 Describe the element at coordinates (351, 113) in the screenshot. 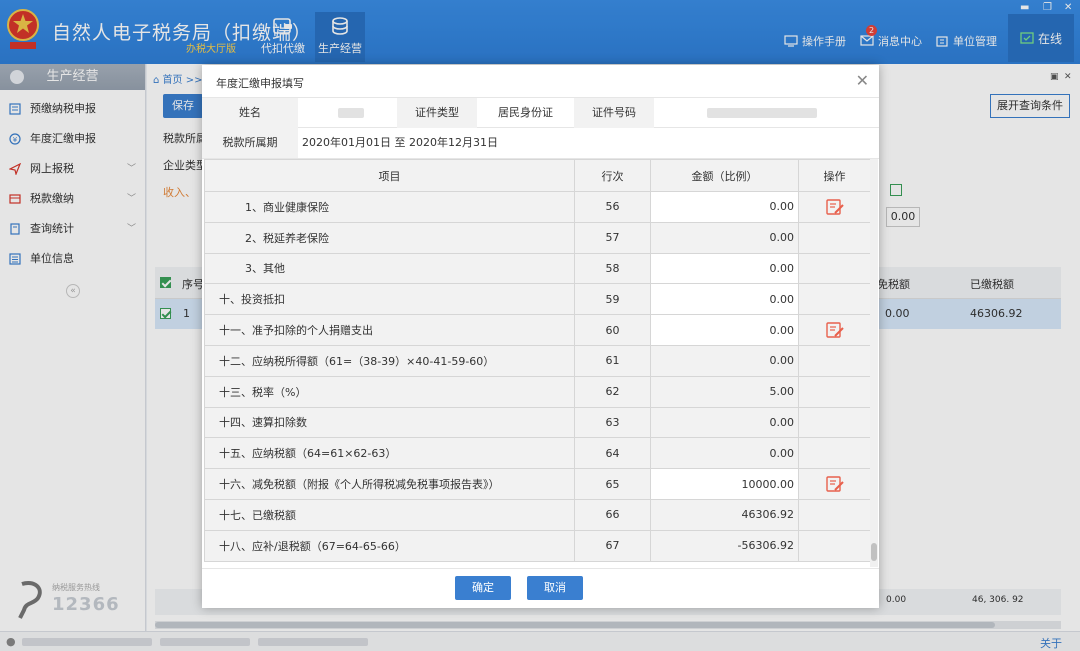

I see `name-value-blurred` at that location.